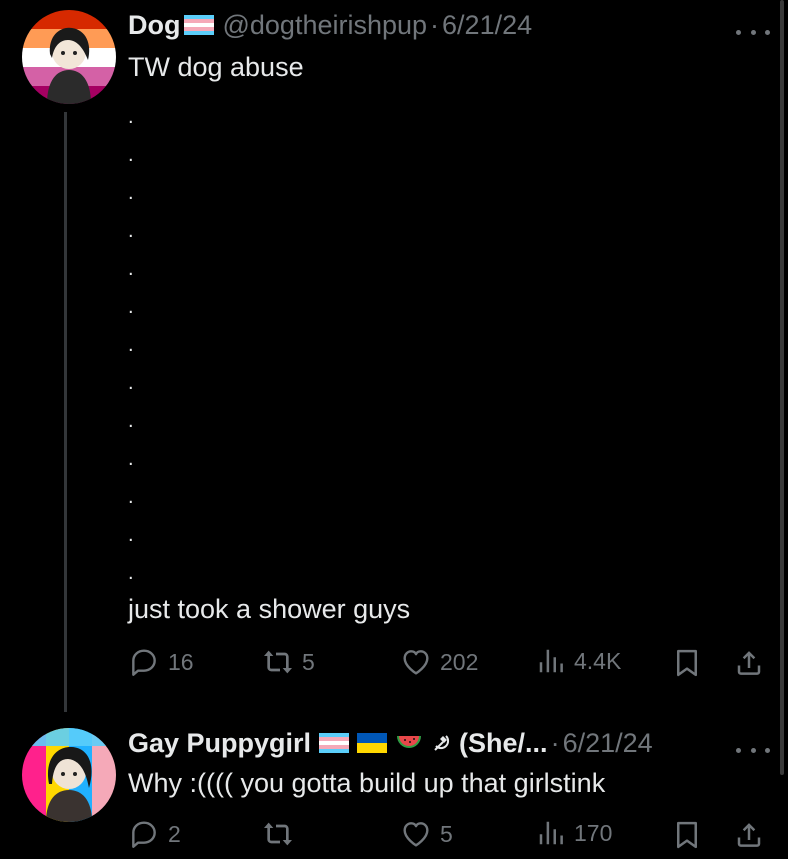 The image size is (788, 859). Describe the element at coordinates (459, 661) in the screenshot. I see `like-count: 202` at that location.